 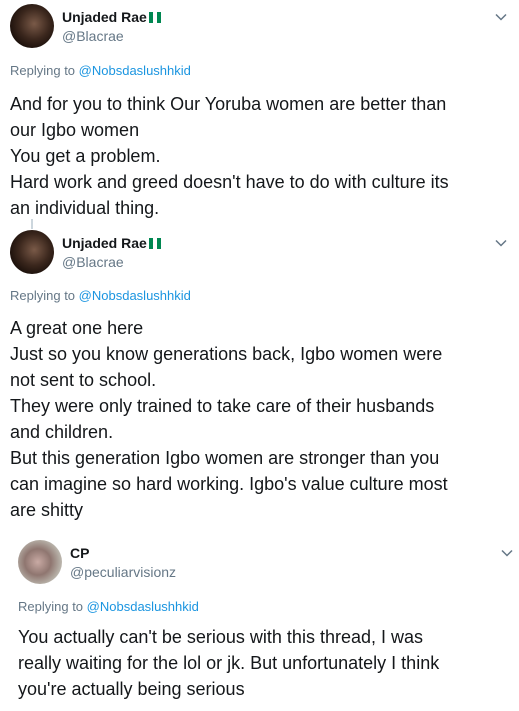 I want to click on tweet-line: A great one here, so click(x=77, y=328).